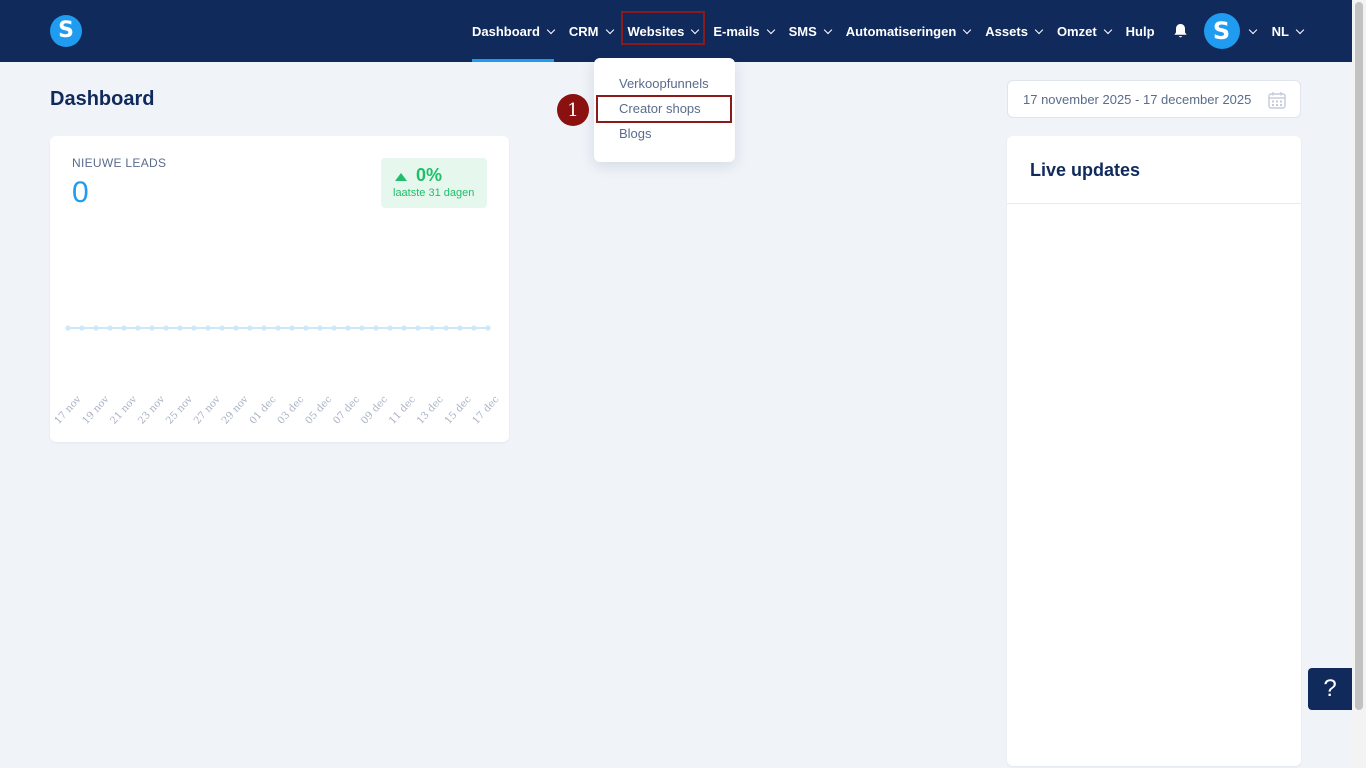 This screenshot has width=1366, height=768. I want to click on nav-crm-label: CRM, so click(583, 31).